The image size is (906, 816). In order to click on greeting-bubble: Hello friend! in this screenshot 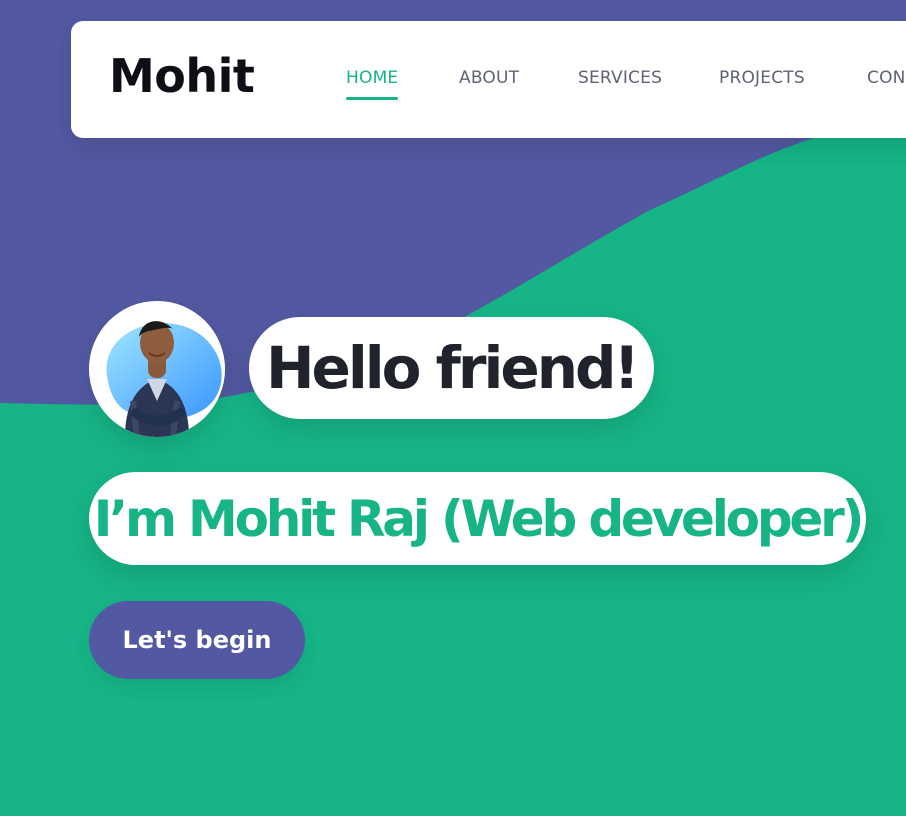, I will do `click(451, 368)`.